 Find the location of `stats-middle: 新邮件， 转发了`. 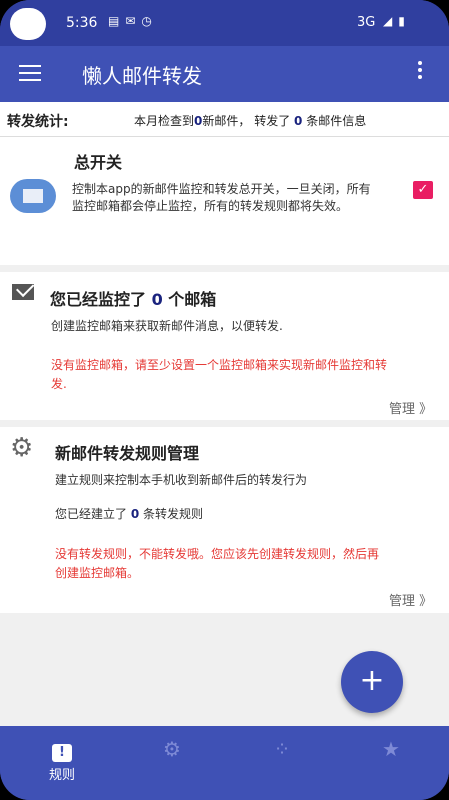

stats-middle: 新邮件， 转发了 is located at coordinates (248, 121).